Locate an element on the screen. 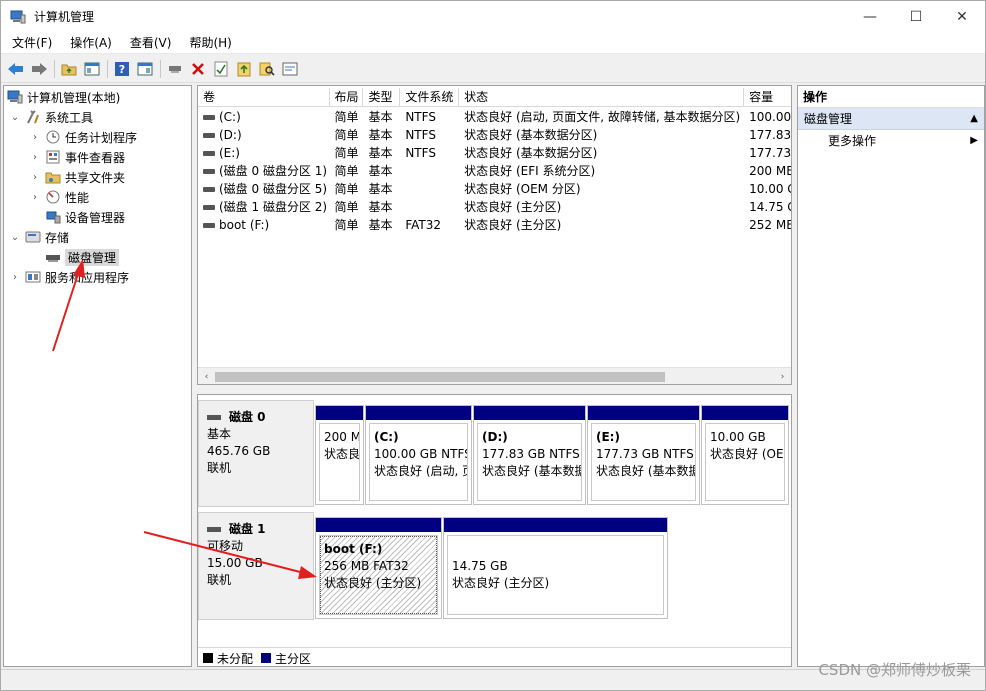  tree-item-root: 计算机管理(本地) is located at coordinates (63, 97).